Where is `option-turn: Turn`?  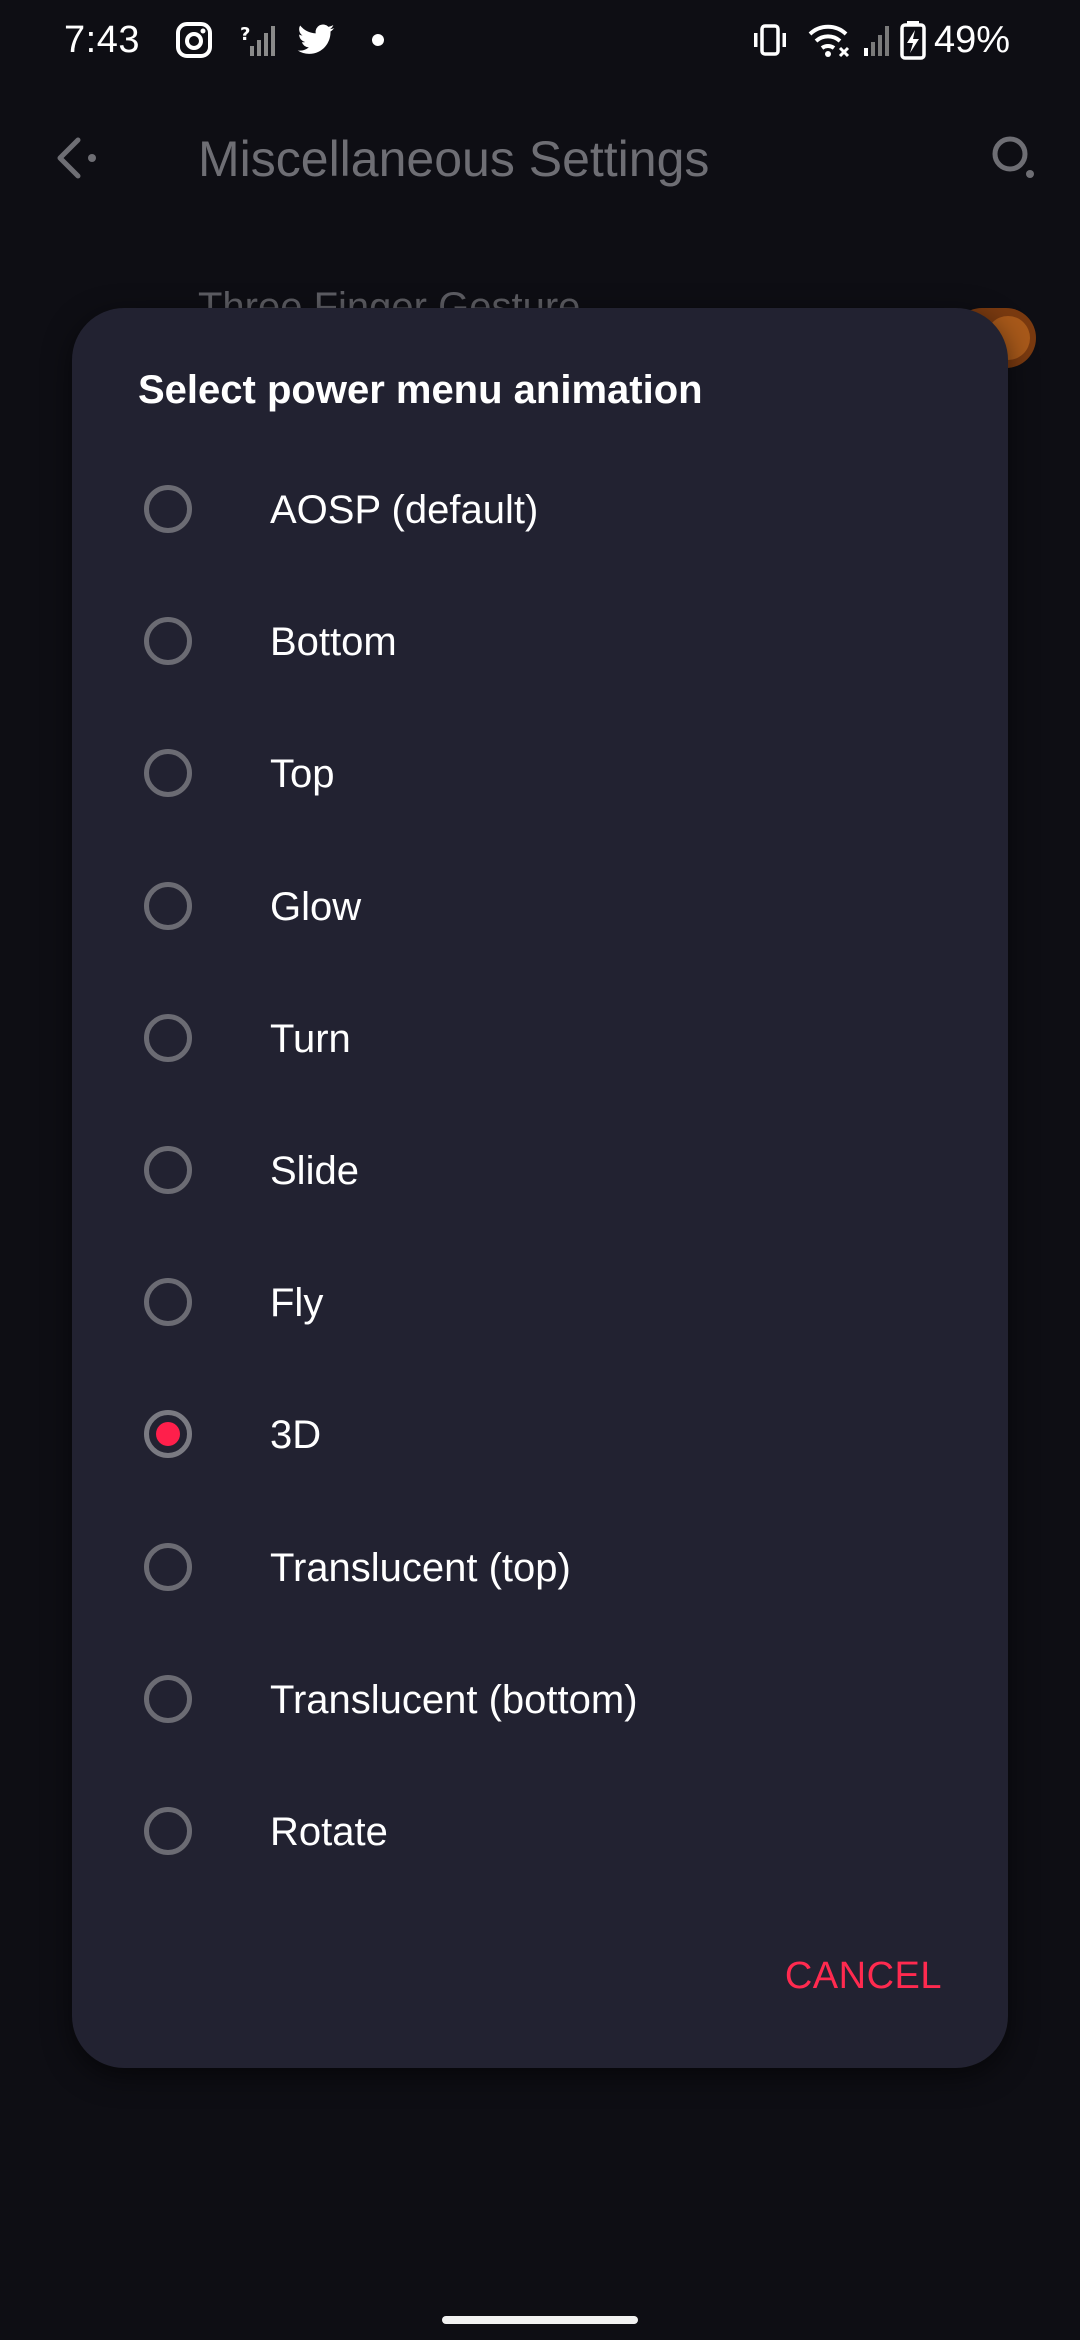
option-turn: Turn is located at coordinates (540, 1041).